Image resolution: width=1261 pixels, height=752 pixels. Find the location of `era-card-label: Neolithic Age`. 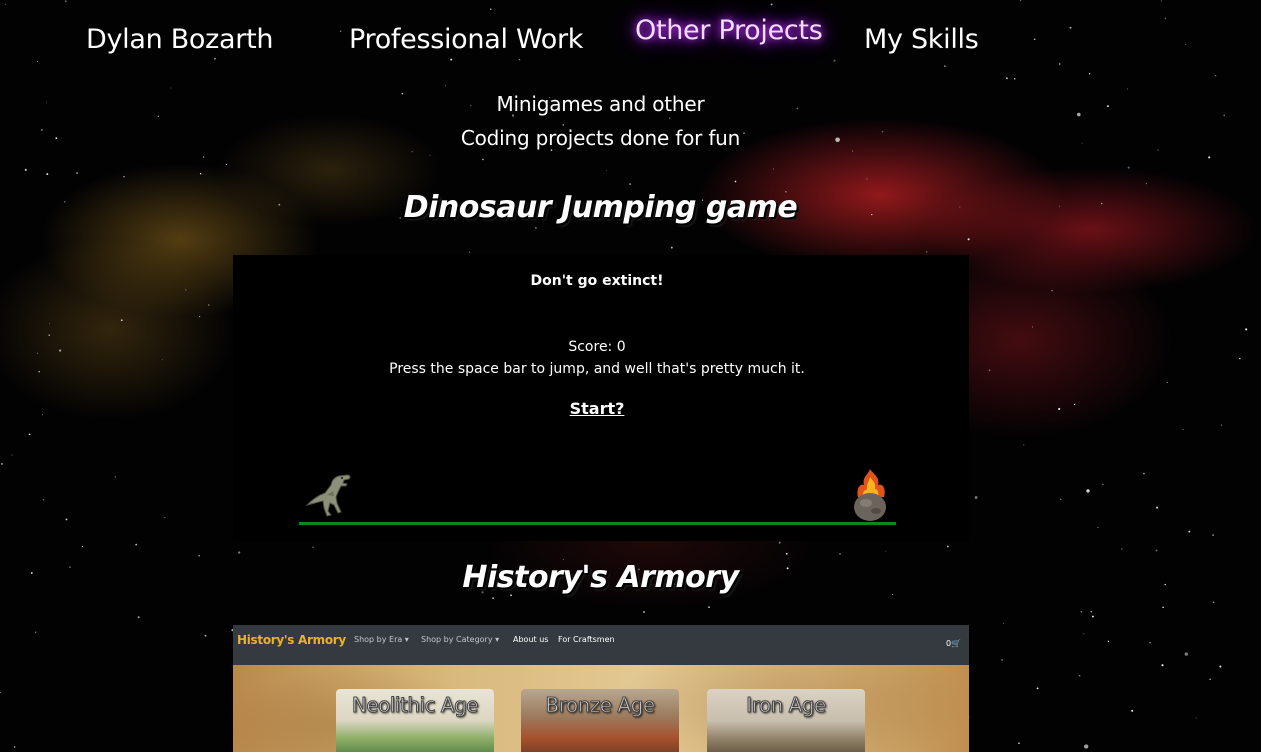

era-card-label: Neolithic Age is located at coordinates (415, 705).